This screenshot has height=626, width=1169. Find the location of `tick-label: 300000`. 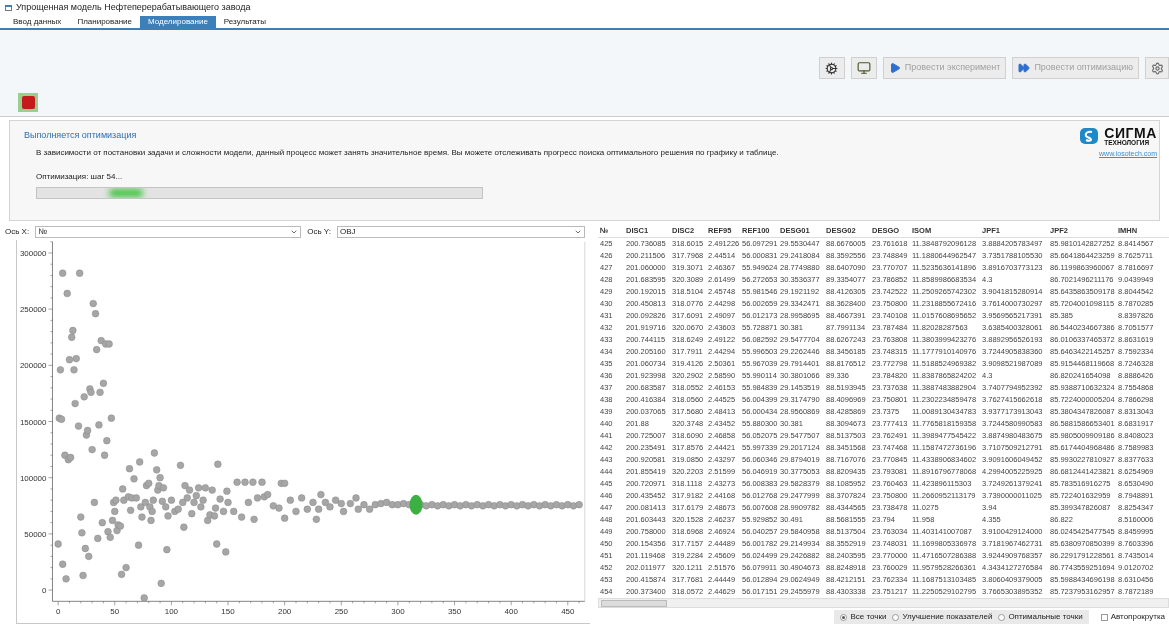

tick-label: 300000 is located at coordinates (33, 253).